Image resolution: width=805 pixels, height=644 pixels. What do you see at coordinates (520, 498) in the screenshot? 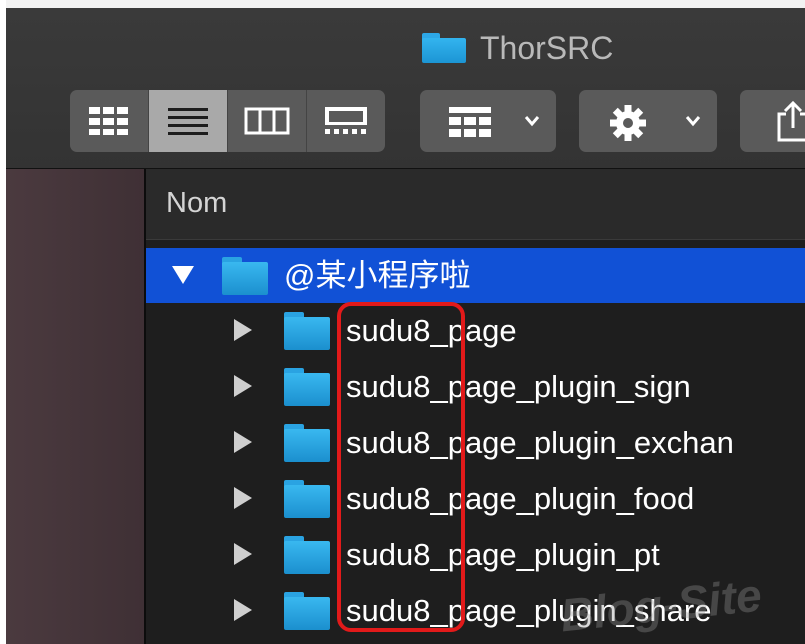
I see `folder-label: sudu8_page_plugin_food` at bounding box center [520, 498].